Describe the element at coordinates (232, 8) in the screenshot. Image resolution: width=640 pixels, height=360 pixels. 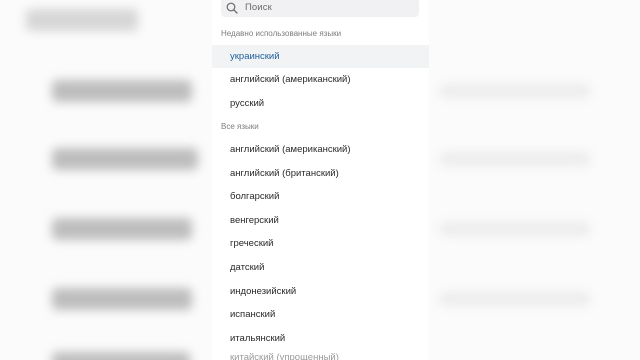
I see `search-icon` at that location.